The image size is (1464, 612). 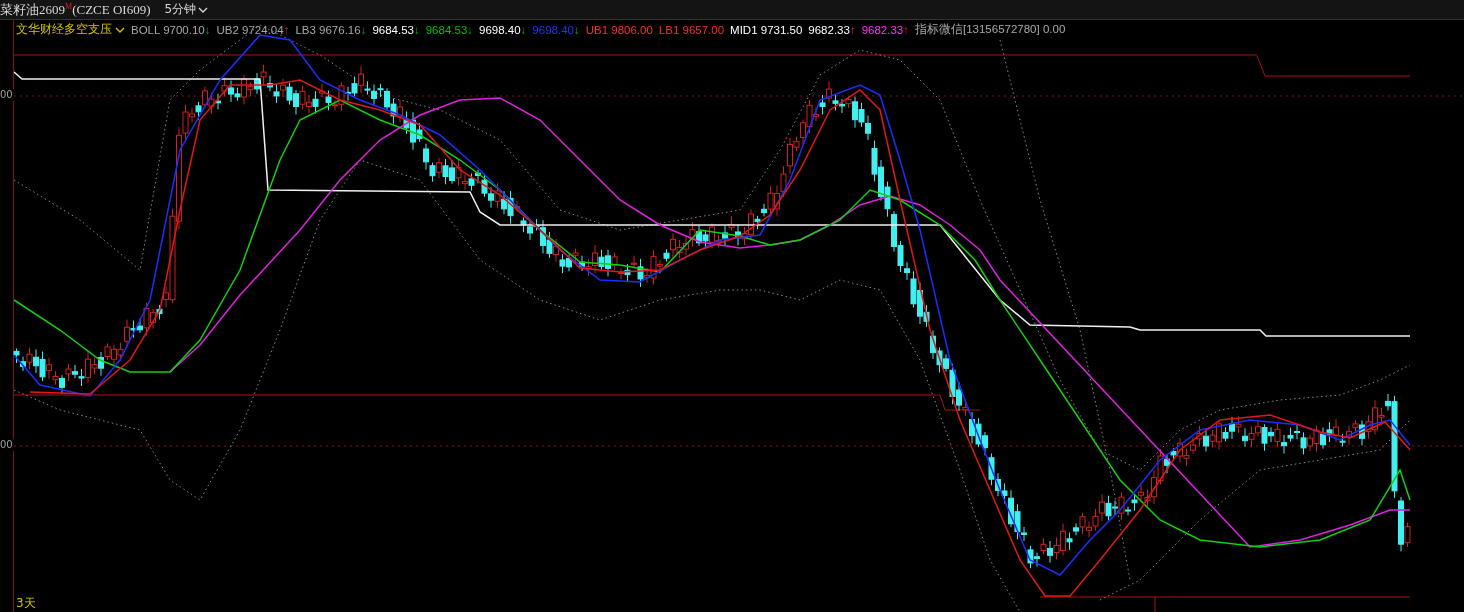 I want to click on indicator-value: 指标微信[13156572780] 0.00, so click(x=990, y=29).